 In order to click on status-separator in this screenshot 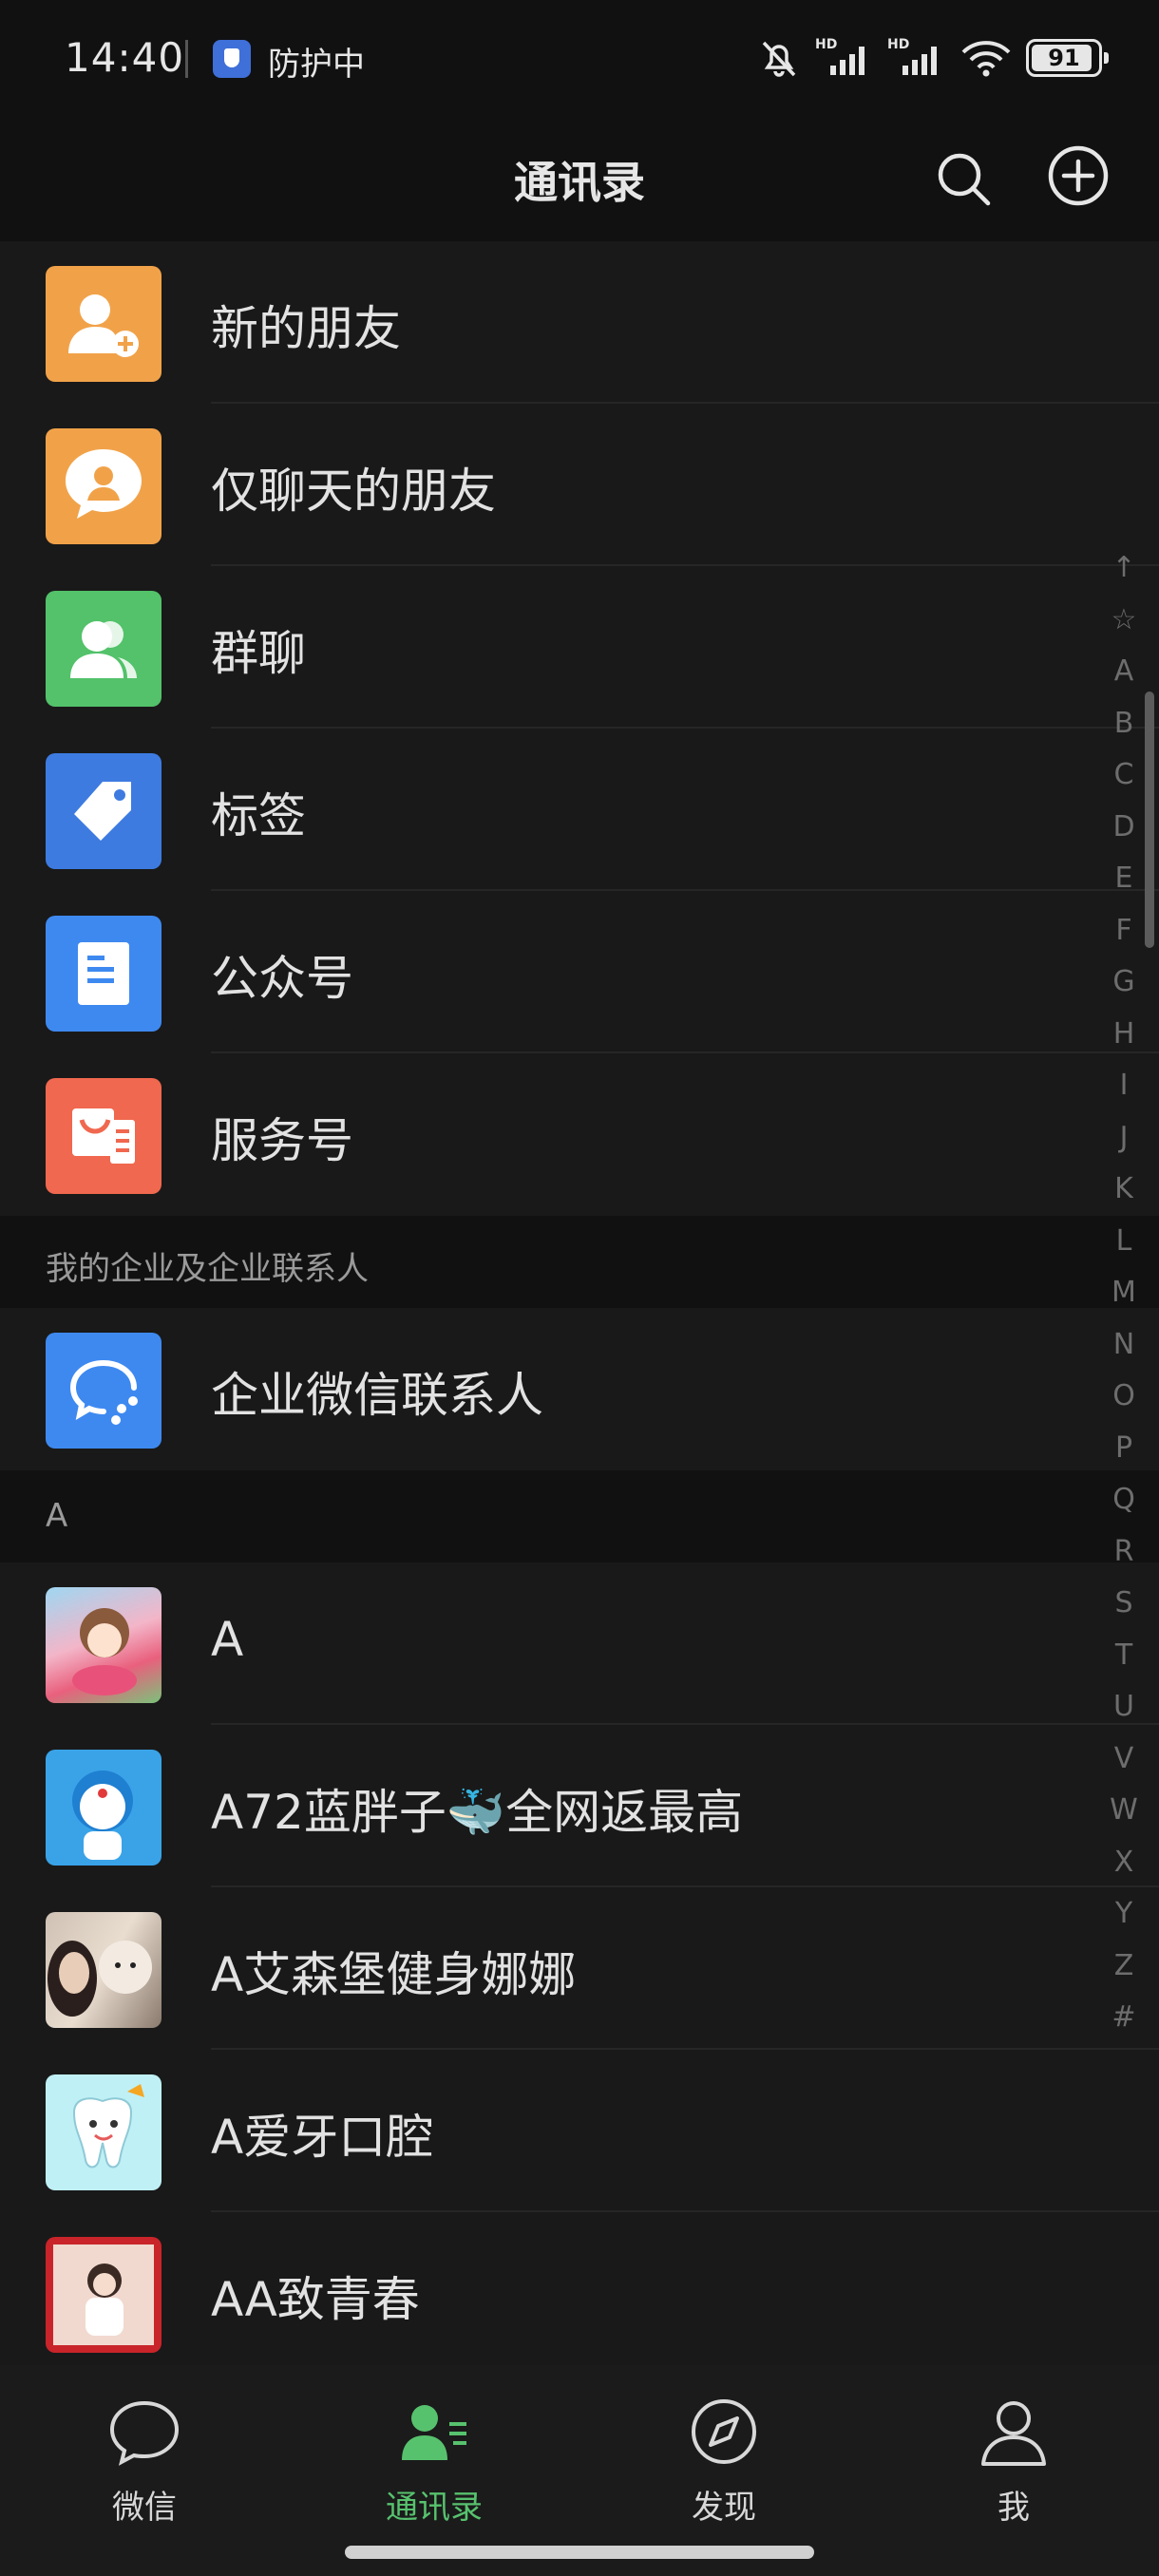, I will do `click(186, 59)`.